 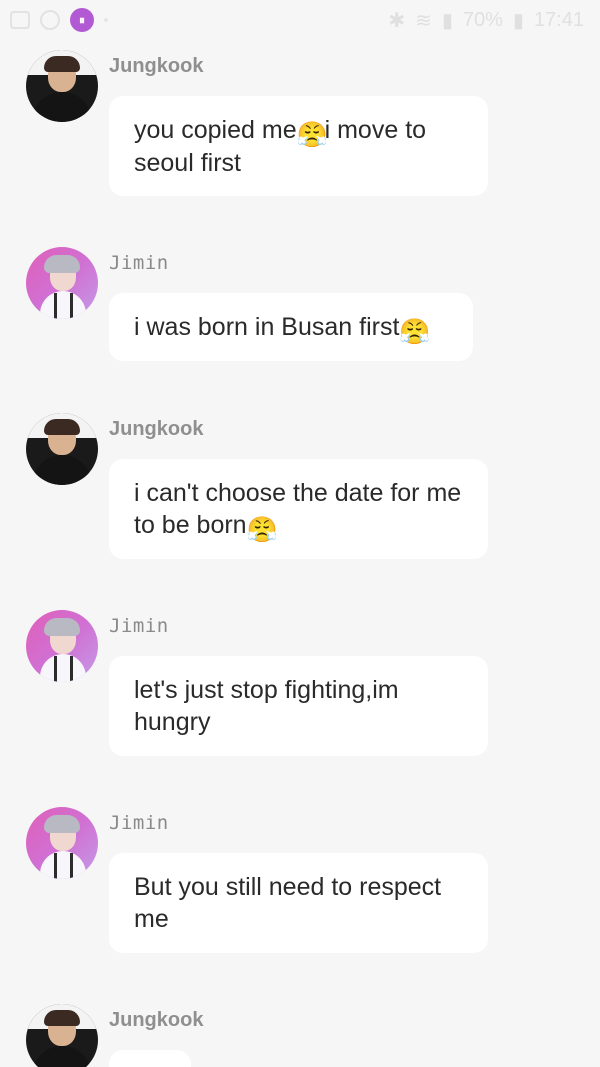 I want to click on battery-icon: ▮, so click(x=518, y=21).